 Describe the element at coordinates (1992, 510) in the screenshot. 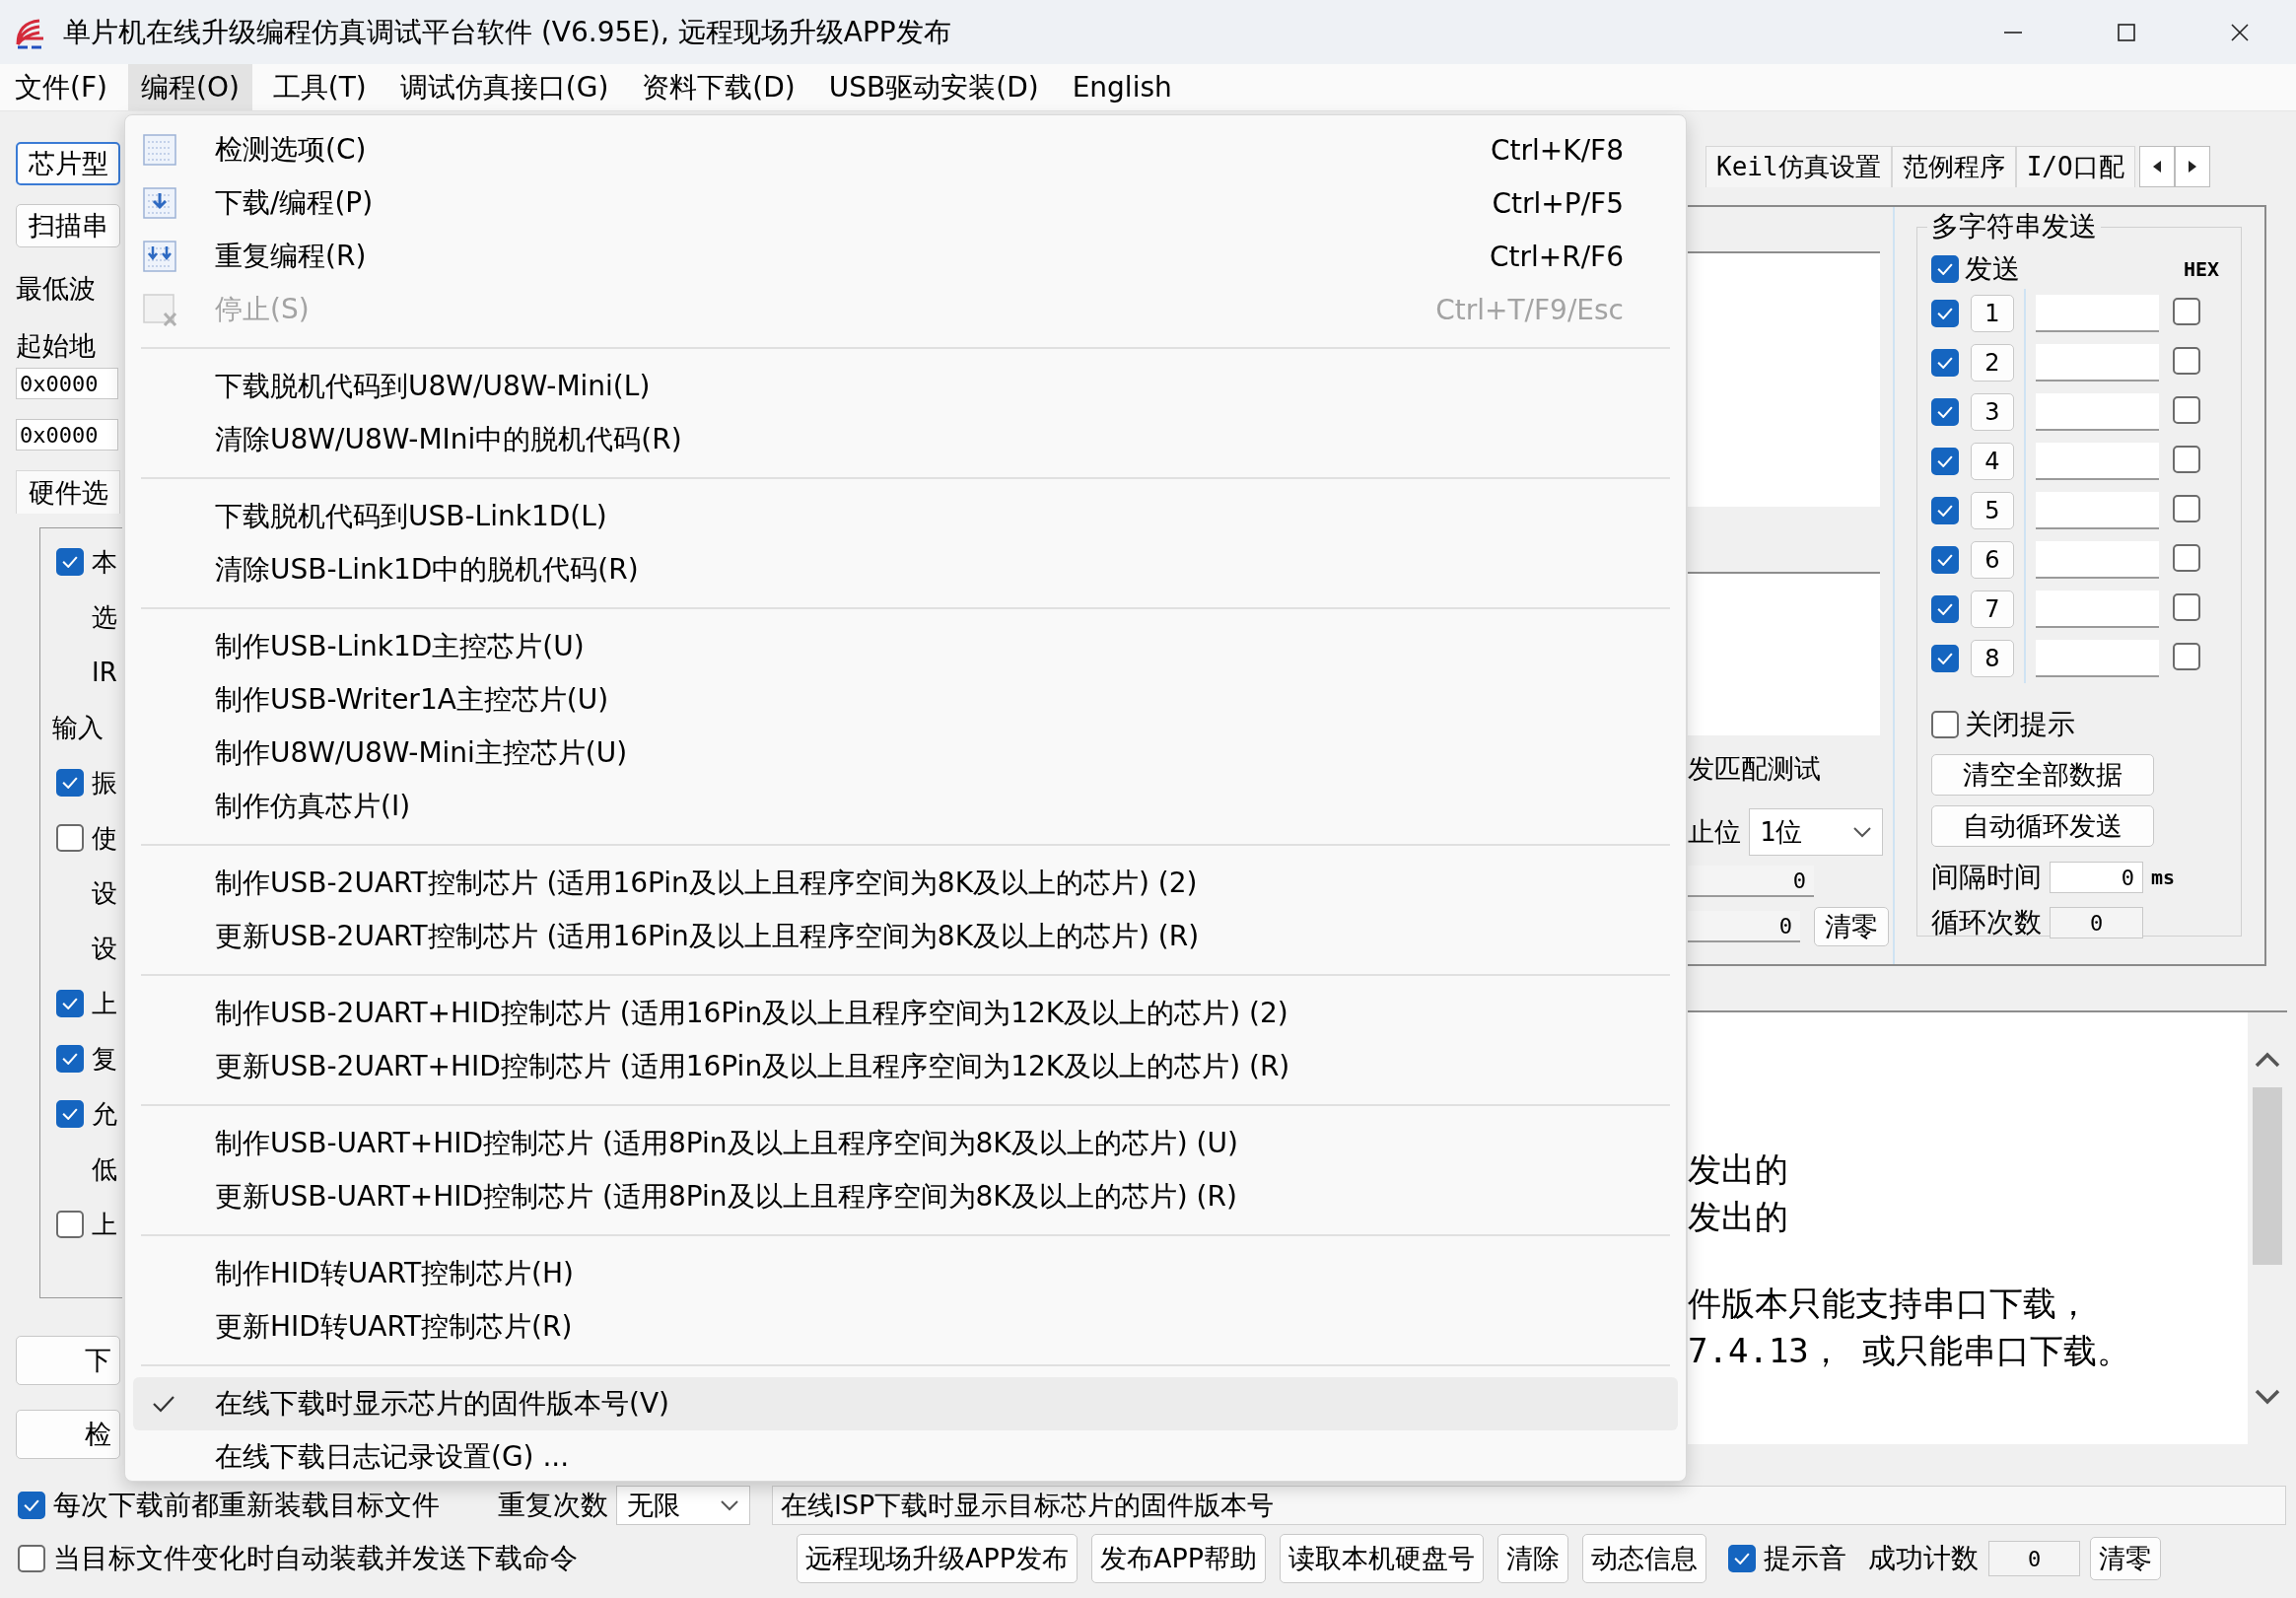

I see `send-button: 5` at that location.